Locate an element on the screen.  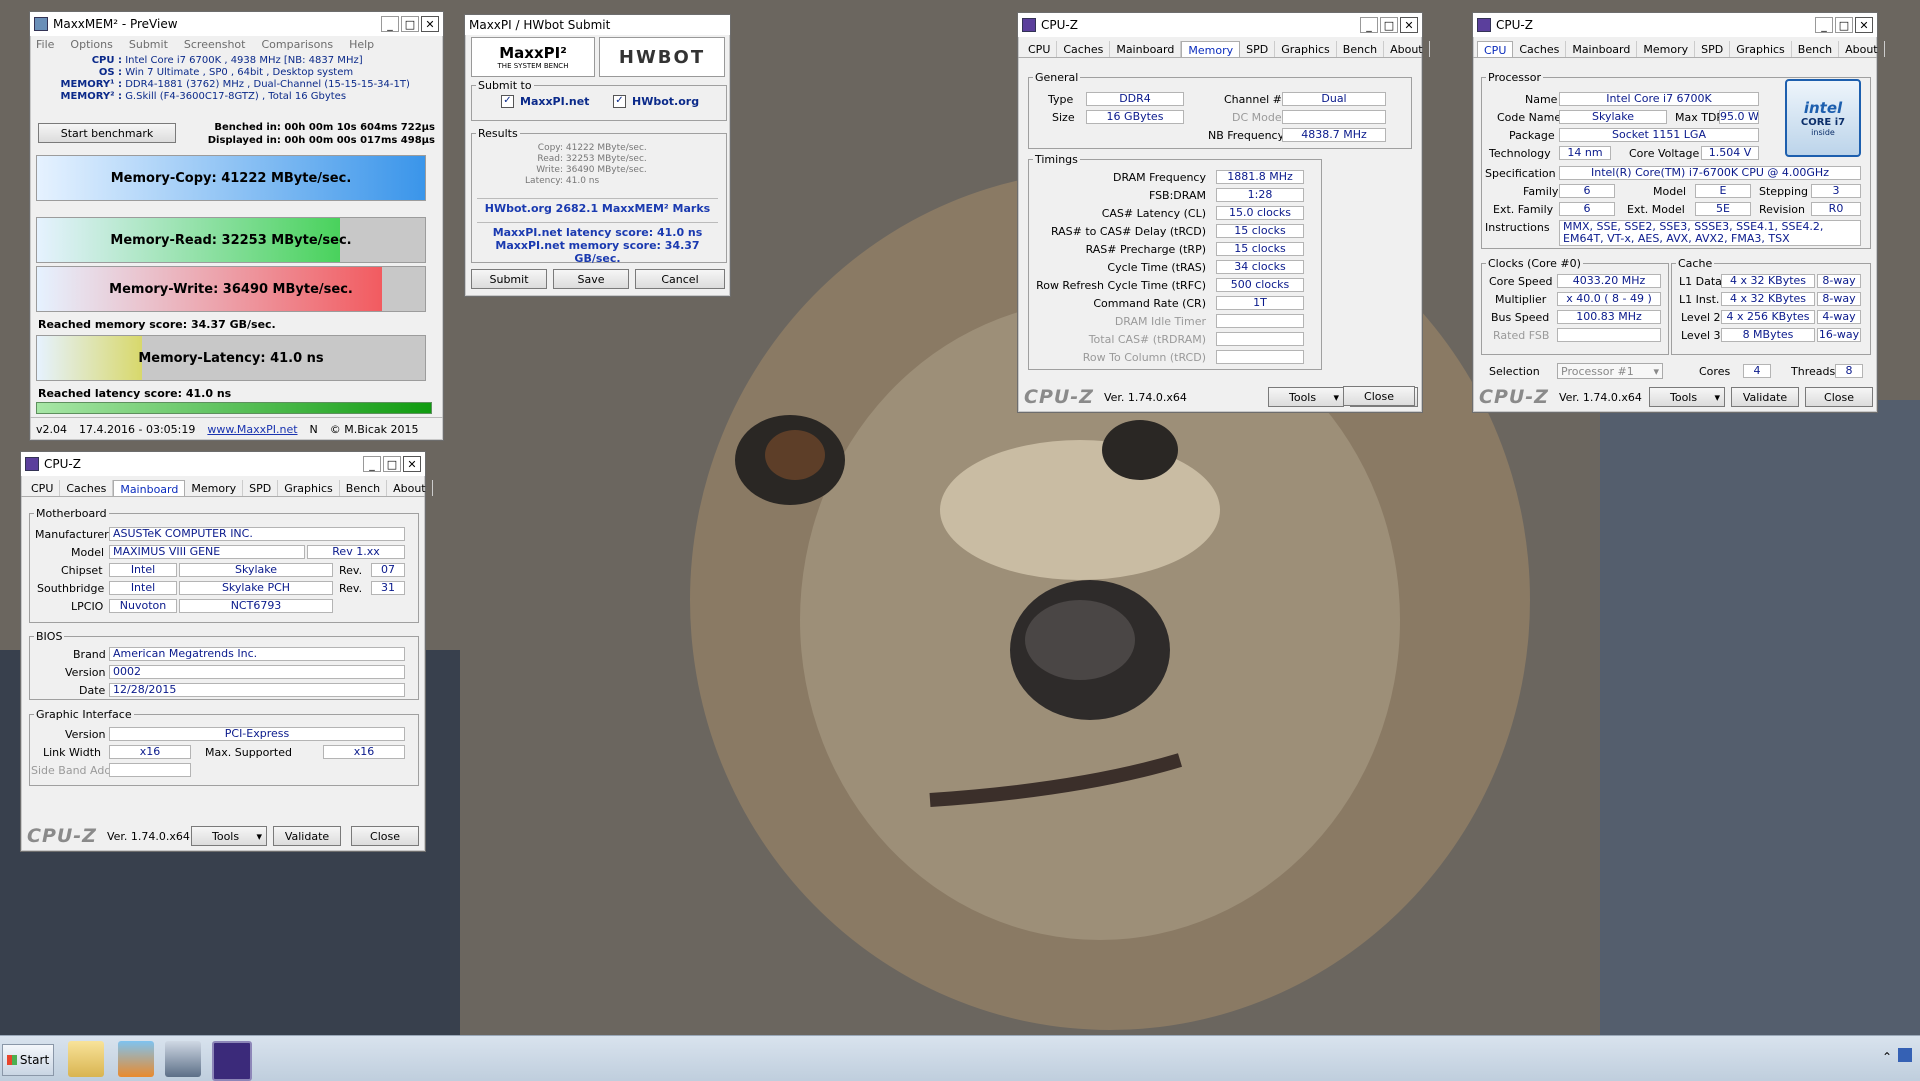
cpuz-app-icon is located at coordinates (1484, 25).